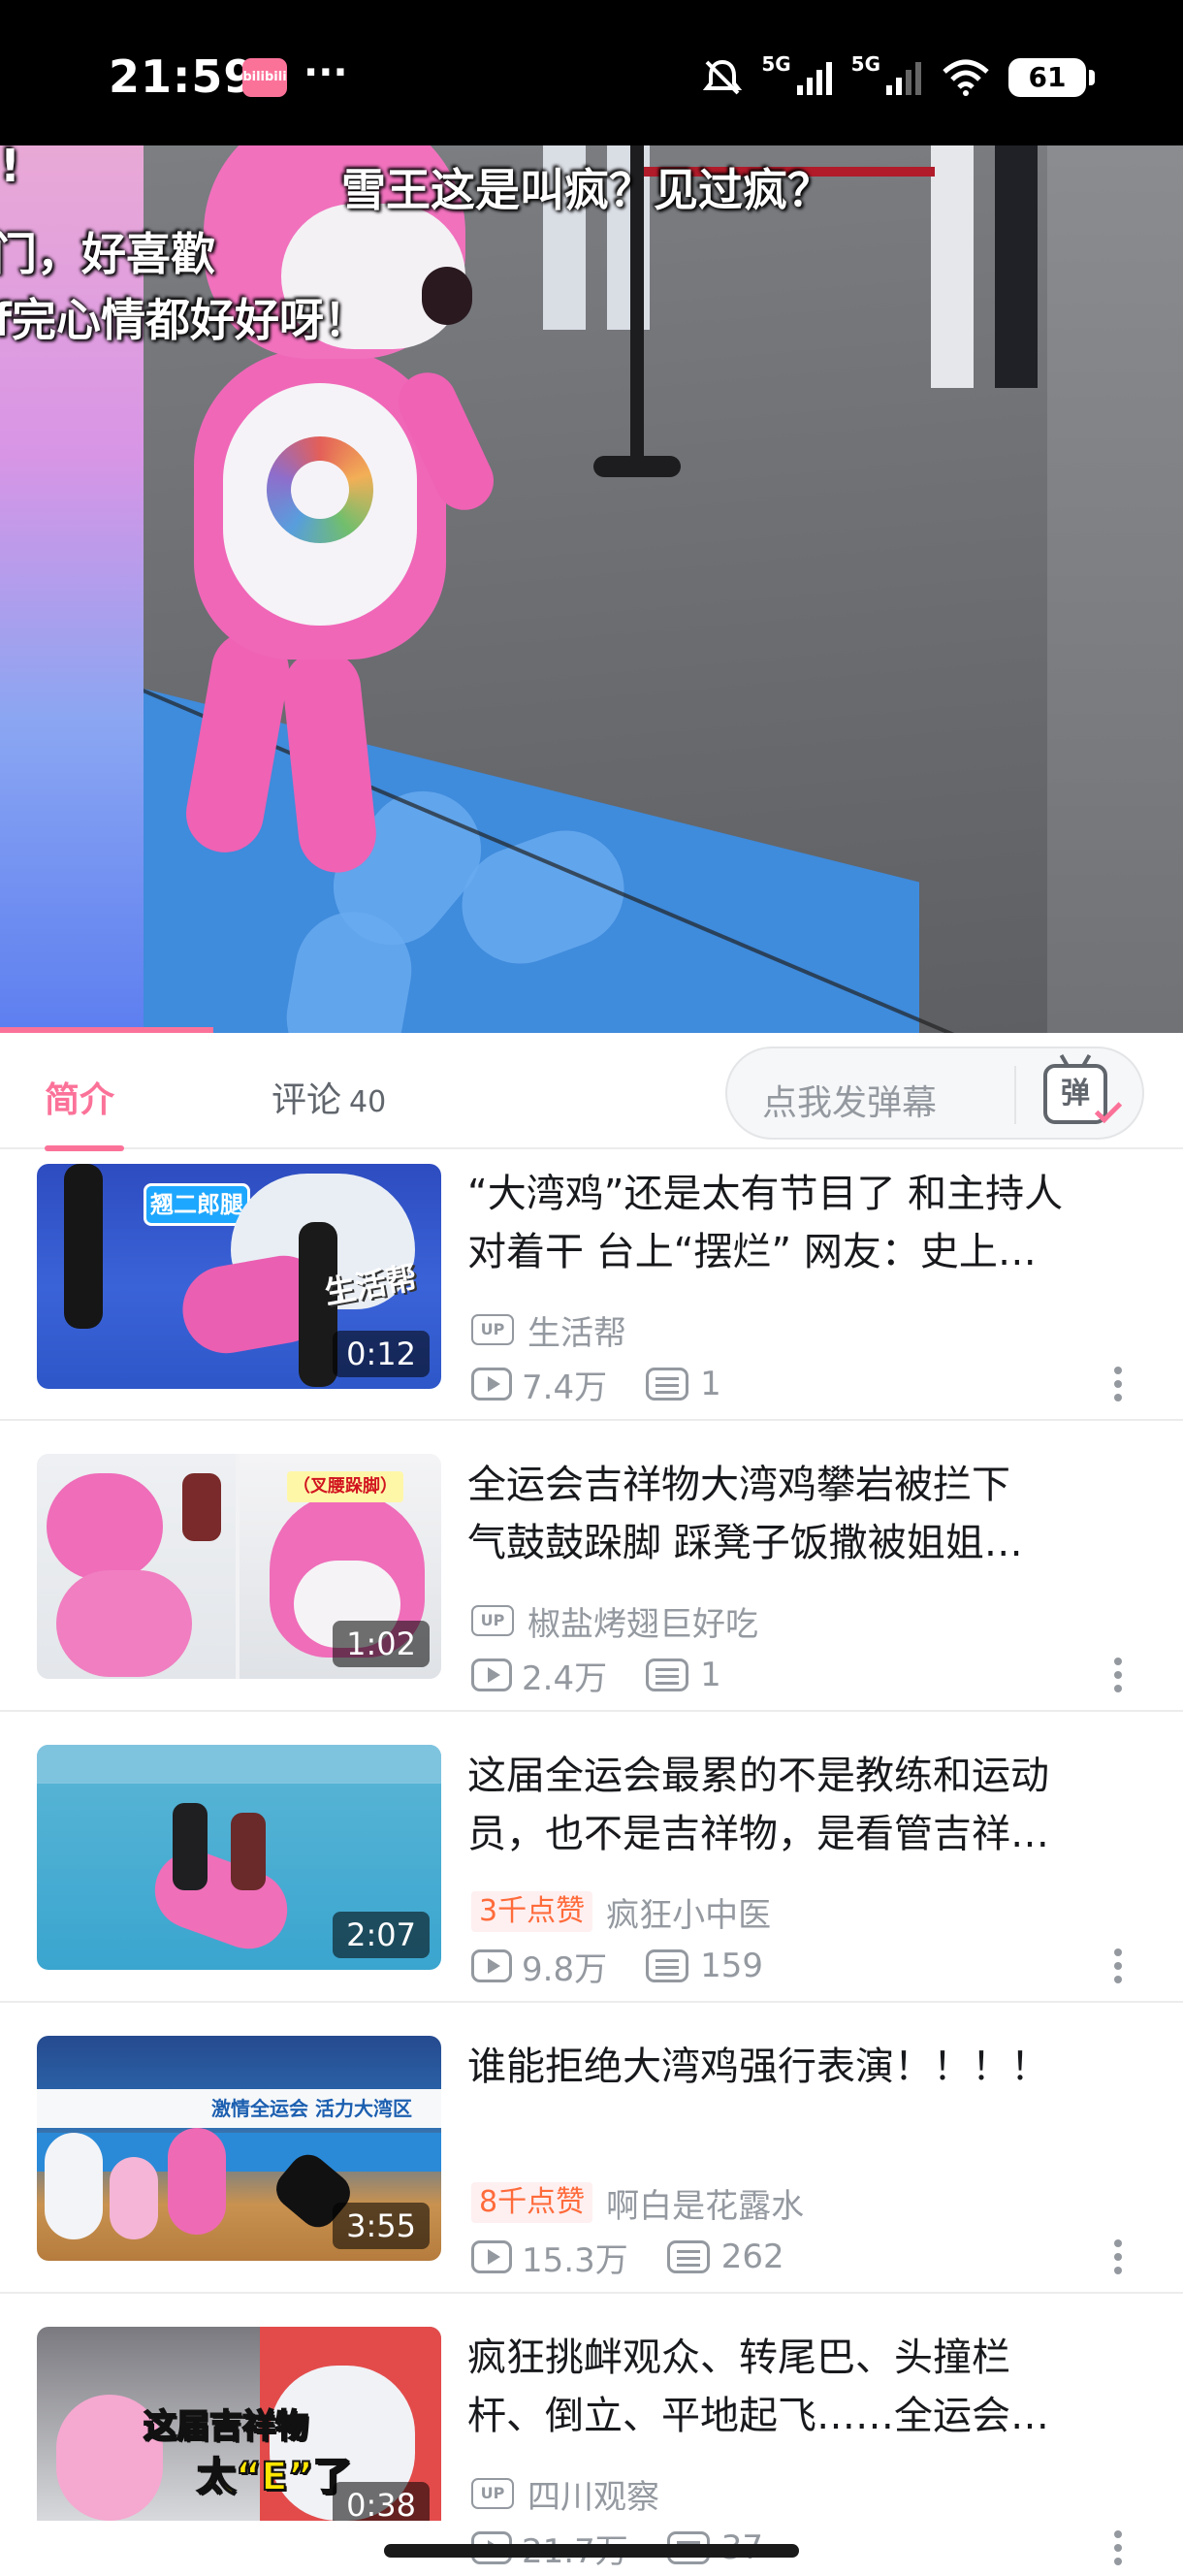 The height and width of the screenshot is (2576, 1183). Describe the element at coordinates (586, 190) in the screenshot. I see `video-caption-top: 雪王这是叫疯？见过疯？` at that location.